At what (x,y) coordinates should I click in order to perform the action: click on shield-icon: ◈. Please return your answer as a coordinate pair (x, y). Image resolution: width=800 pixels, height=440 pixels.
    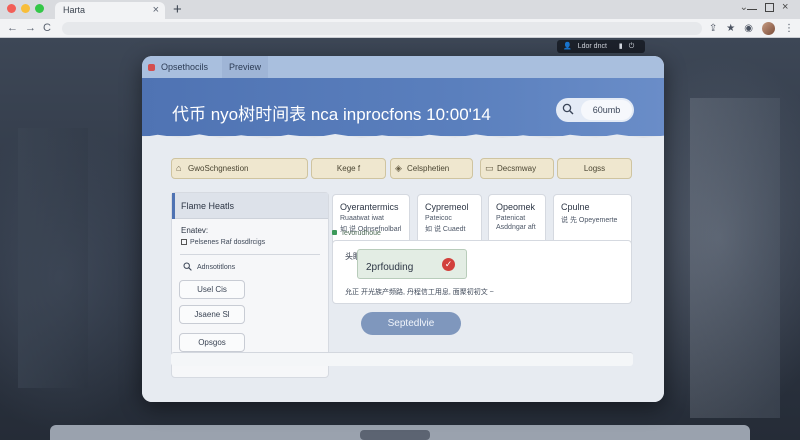
    Looking at the image, I should click on (398, 168).